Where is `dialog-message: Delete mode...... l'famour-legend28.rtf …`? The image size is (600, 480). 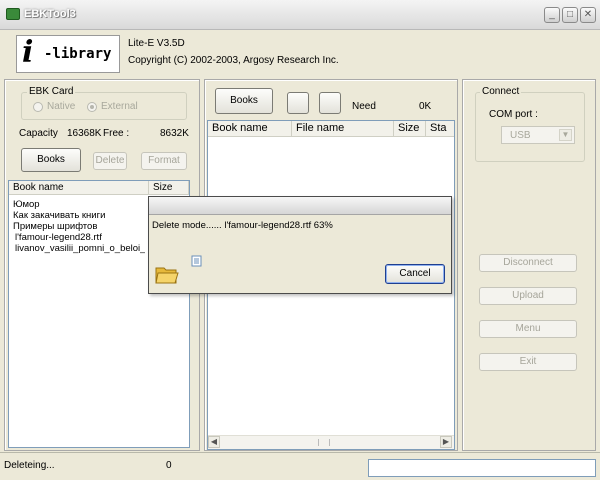
dialog-message: Delete mode...... l'famour-legend28.rtf … is located at coordinates (242, 225).